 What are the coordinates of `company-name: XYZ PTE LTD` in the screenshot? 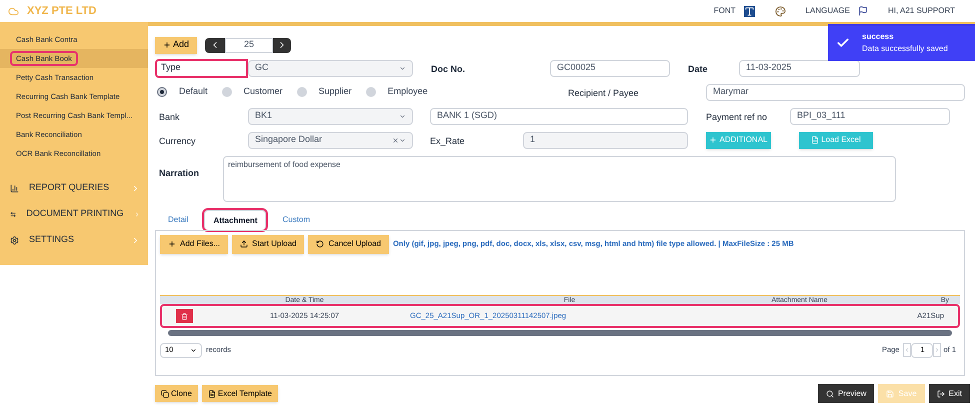 It's located at (61, 11).